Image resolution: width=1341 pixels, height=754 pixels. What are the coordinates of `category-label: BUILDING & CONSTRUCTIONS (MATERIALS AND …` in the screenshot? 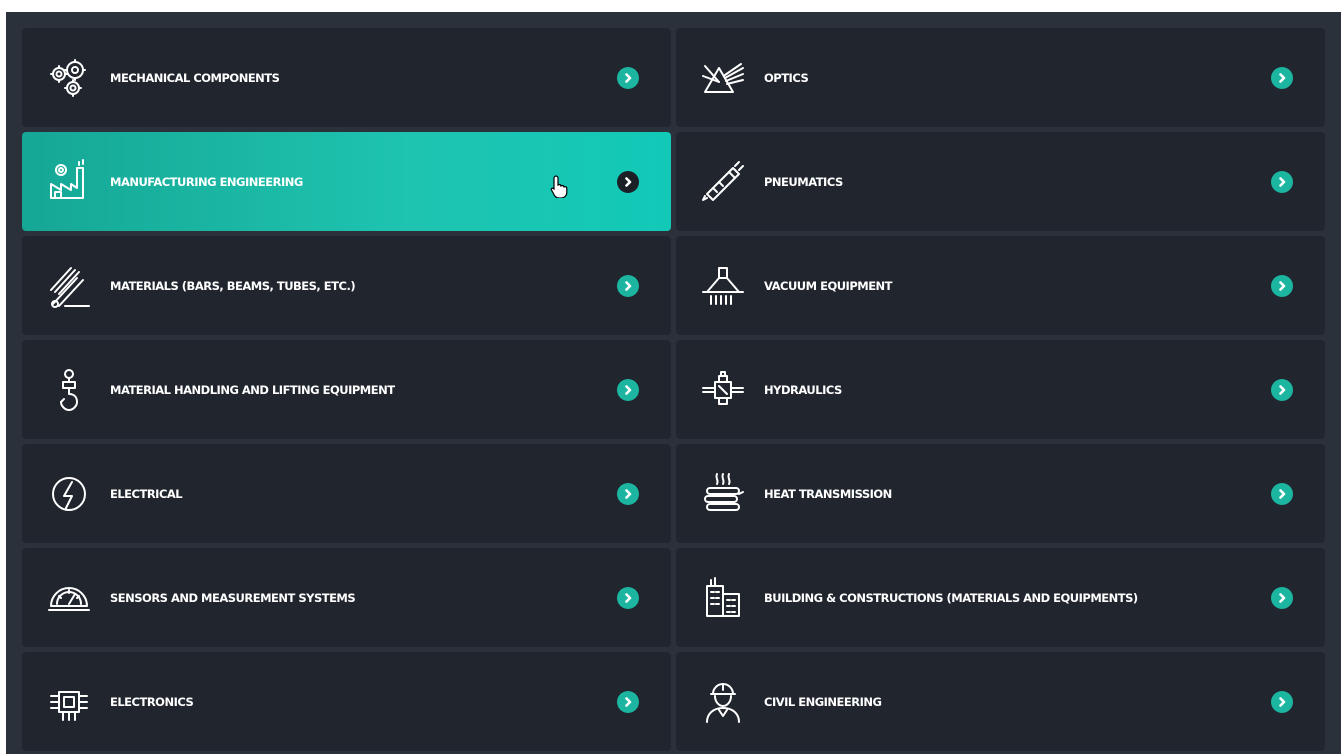 It's located at (951, 597).